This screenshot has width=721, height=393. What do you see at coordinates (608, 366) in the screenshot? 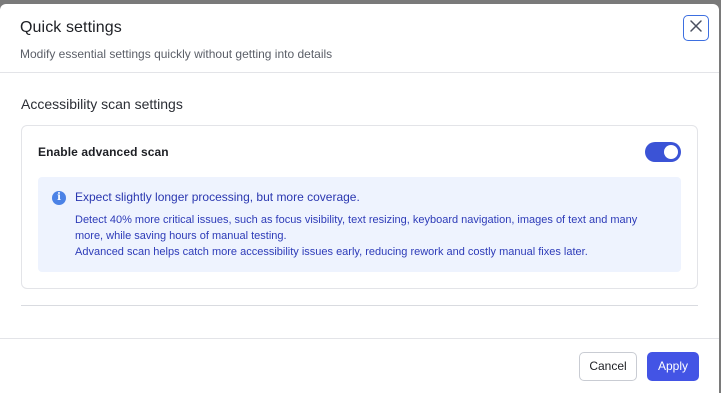
I see `cancel-button: Cancel` at bounding box center [608, 366].